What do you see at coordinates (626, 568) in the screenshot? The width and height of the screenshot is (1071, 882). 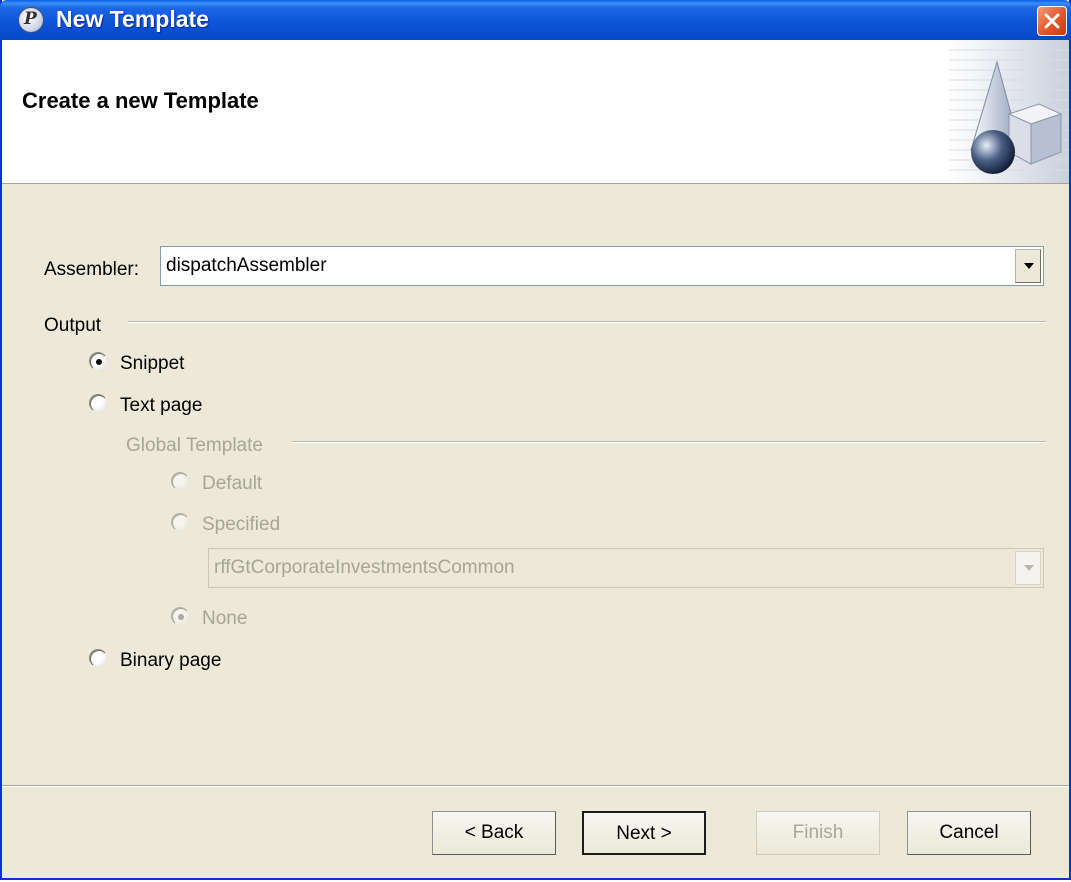 I see `specified-template-combo: rffGtCorporateInvestmentsCommon` at bounding box center [626, 568].